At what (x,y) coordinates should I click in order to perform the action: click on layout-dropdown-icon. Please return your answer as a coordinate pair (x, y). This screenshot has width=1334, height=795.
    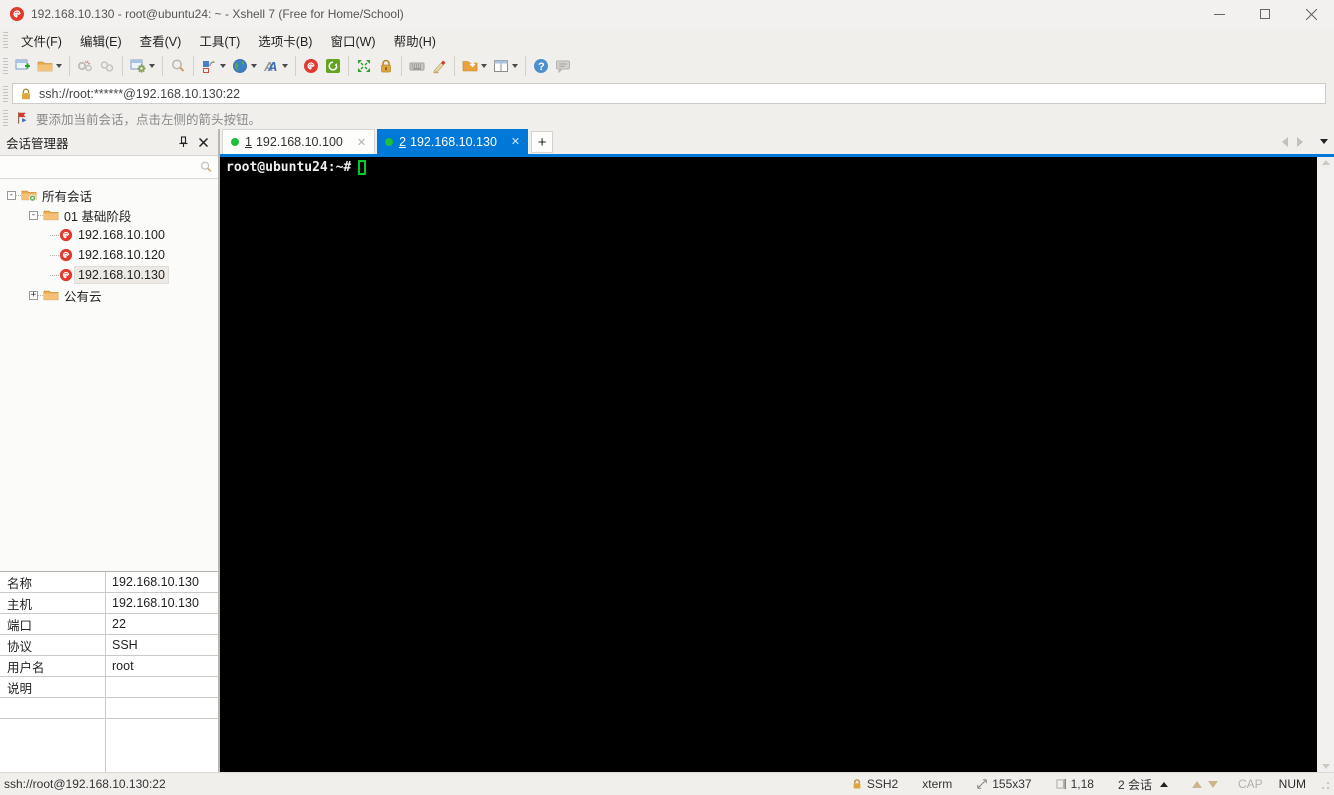
    Looking at the image, I should click on (515, 66).